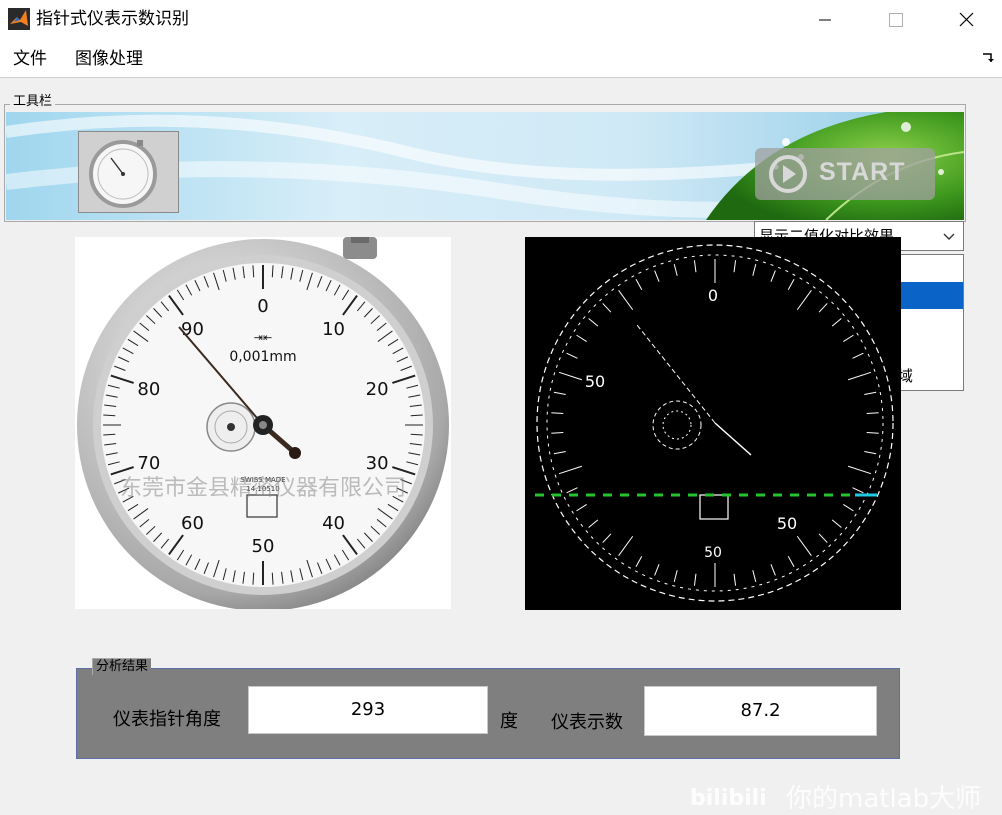  What do you see at coordinates (19, 19) in the screenshot?
I see `matlab-icon` at bounding box center [19, 19].